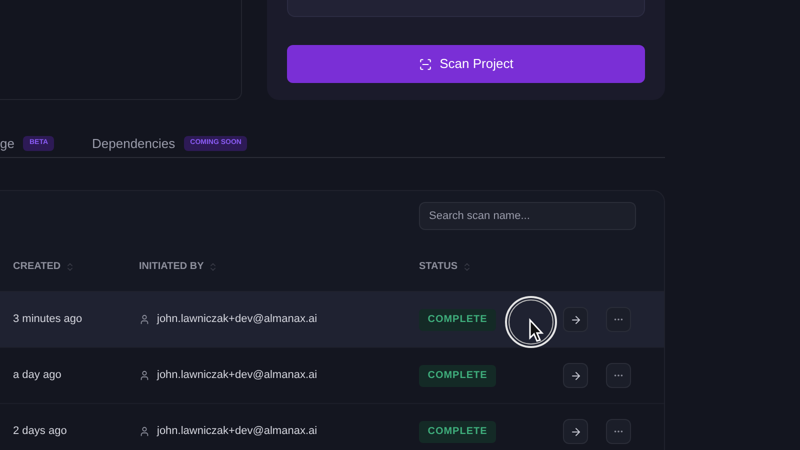  I want to click on cursor-highlight-drawing, so click(531, 322).